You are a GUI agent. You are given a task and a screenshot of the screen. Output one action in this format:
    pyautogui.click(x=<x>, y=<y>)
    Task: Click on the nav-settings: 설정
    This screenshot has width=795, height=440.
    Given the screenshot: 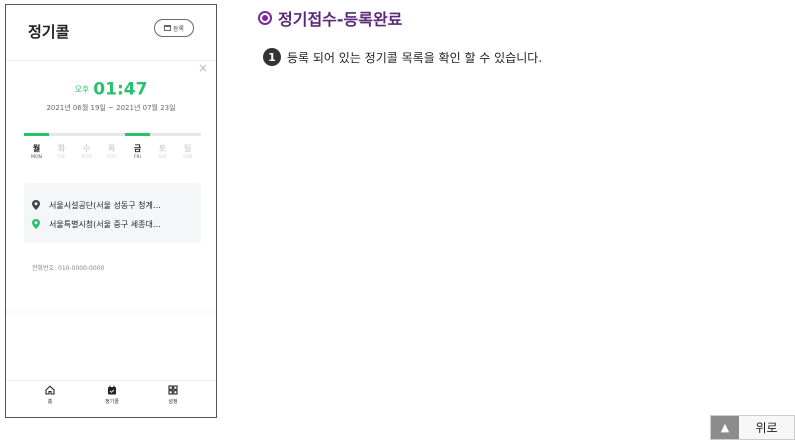 What is the action you would take?
    pyautogui.click(x=173, y=395)
    